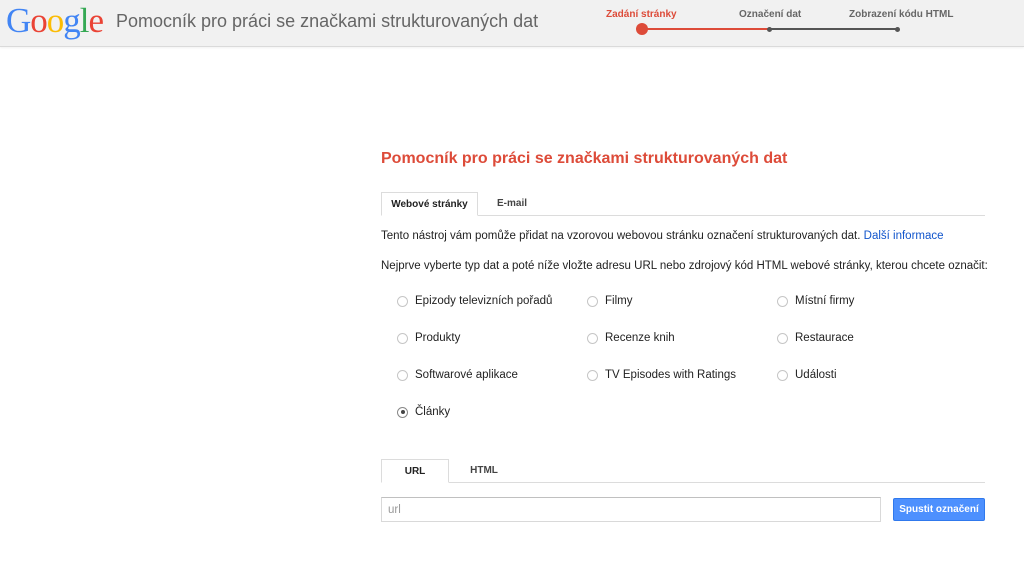  What do you see at coordinates (484, 301) in the screenshot?
I see `radio-label: Epizody televizních pořadů` at bounding box center [484, 301].